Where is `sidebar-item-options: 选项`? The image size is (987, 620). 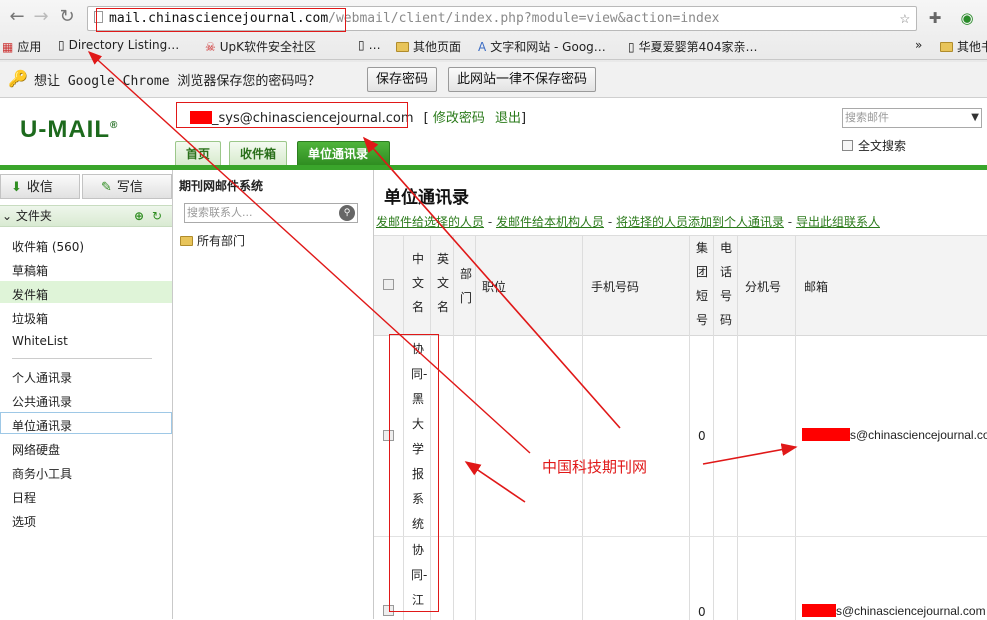
sidebar-item-options: 选项 is located at coordinates (24, 521).